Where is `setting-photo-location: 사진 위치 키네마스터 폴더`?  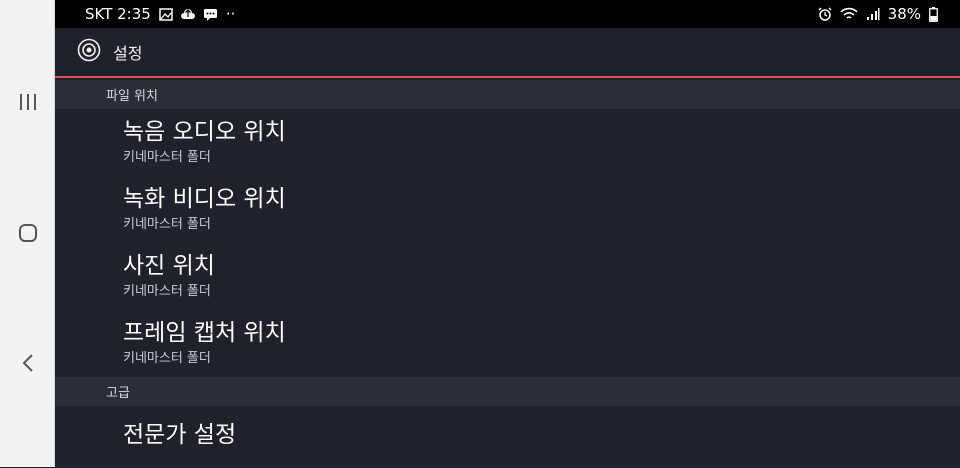
setting-photo-location: 사진 위치 키네마스터 폴더 is located at coordinates (507, 276).